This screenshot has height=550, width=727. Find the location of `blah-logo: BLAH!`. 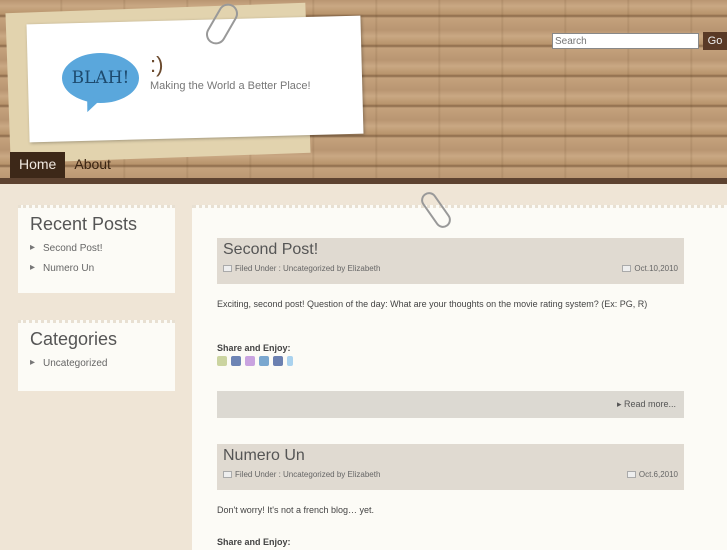

blah-logo: BLAH! is located at coordinates (100, 78).